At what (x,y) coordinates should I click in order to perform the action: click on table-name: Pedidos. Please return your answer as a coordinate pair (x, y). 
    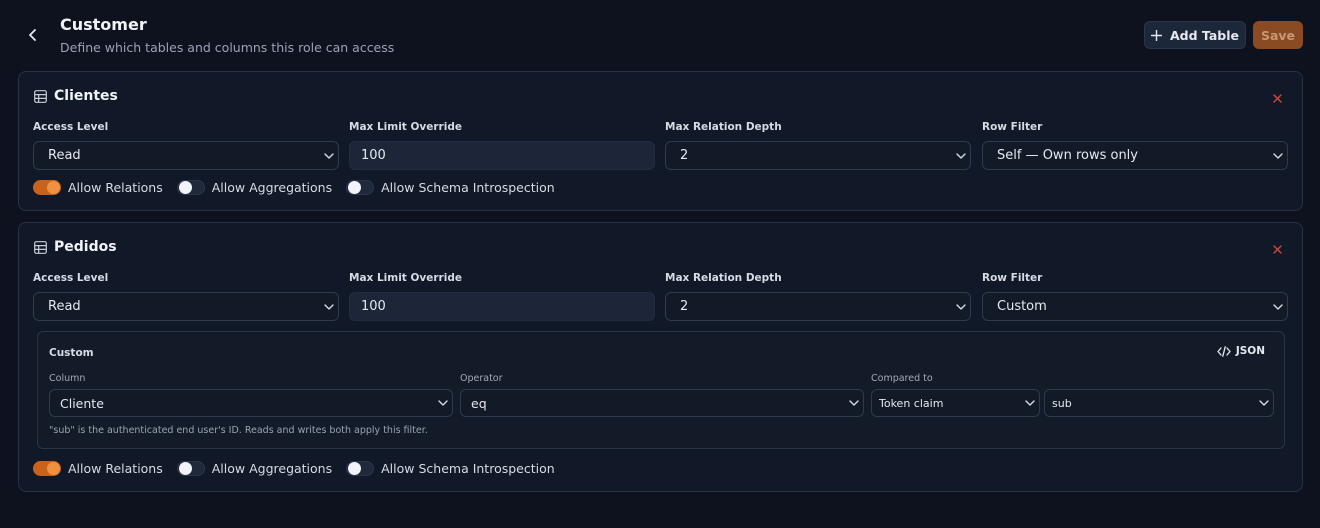
    Looking at the image, I should click on (85, 247).